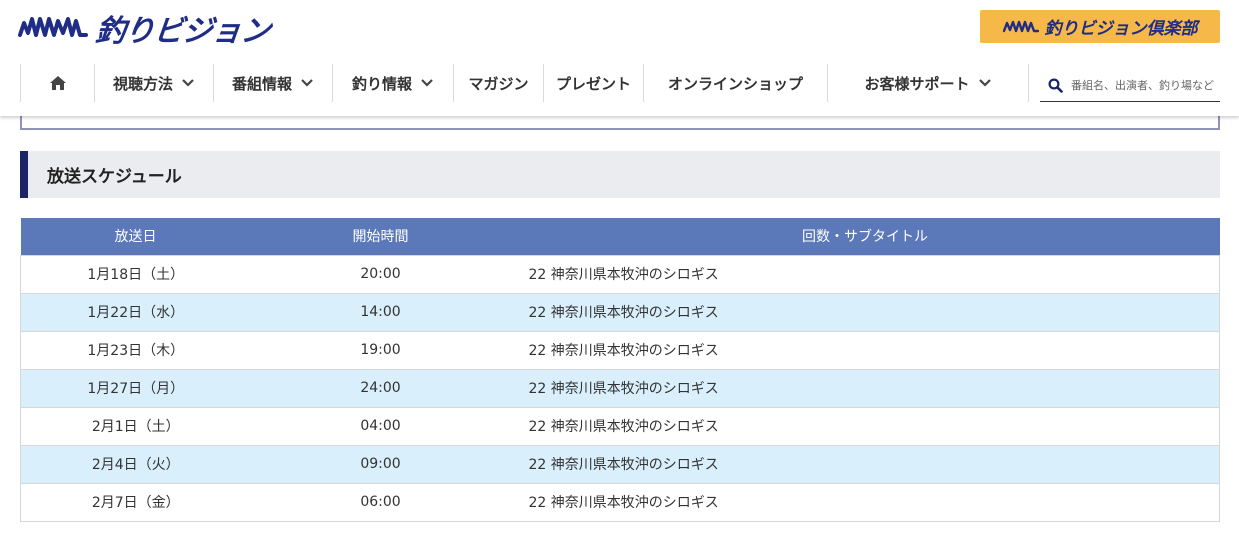 The width and height of the screenshot is (1239, 537). I want to click on cell-time: 19:00, so click(380, 350).